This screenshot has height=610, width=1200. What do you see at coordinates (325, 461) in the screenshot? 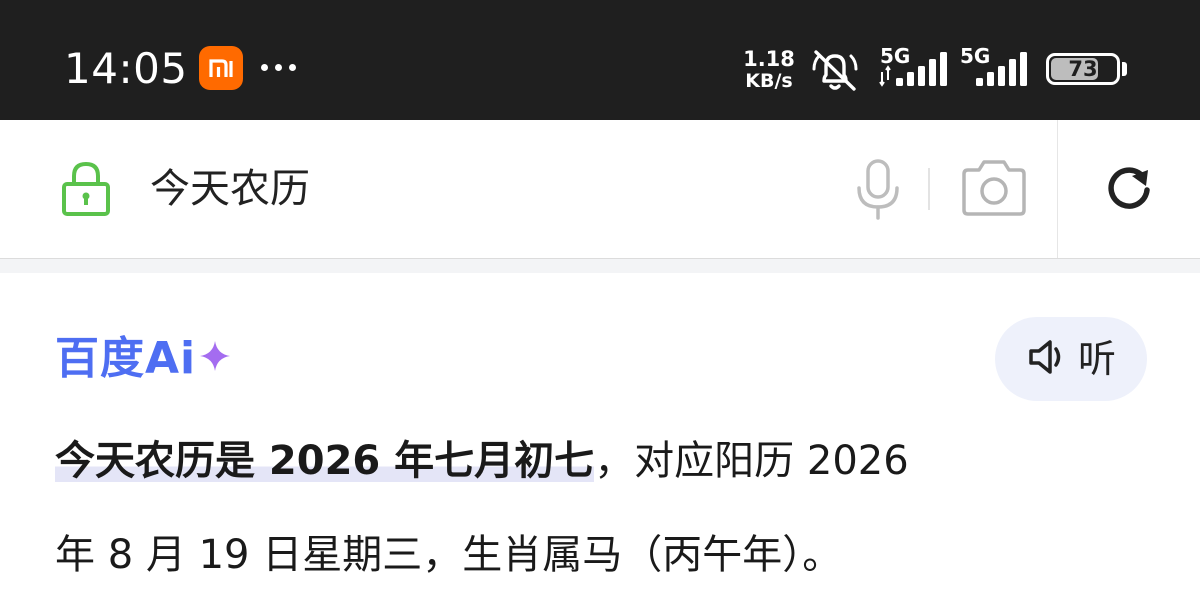
I see `answer-highlight: 今天农历是 2026 年七月初七` at bounding box center [325, 461].